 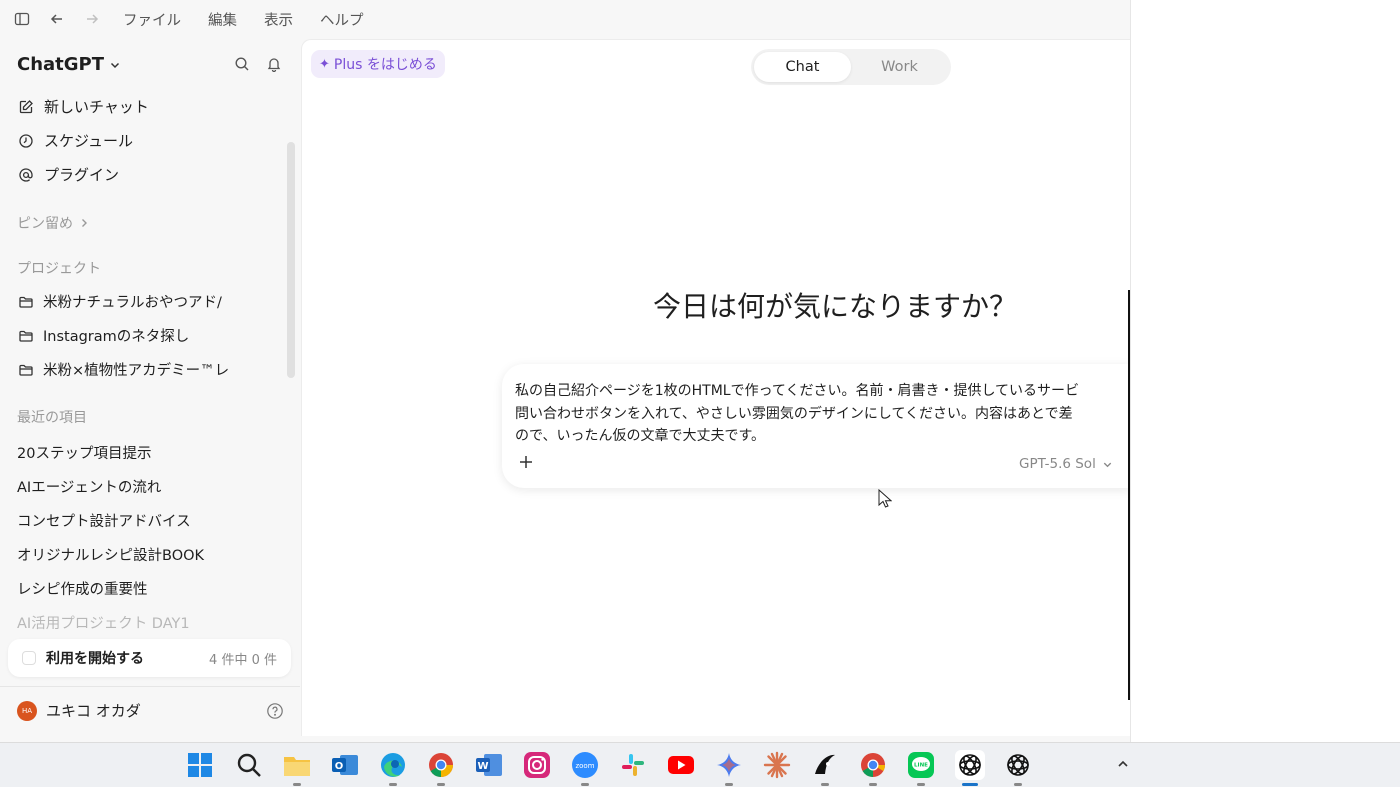 What do you see at coordinates (26, 141) in the screenshot?
I see `clock-icon` at bounding box center [26, 141].